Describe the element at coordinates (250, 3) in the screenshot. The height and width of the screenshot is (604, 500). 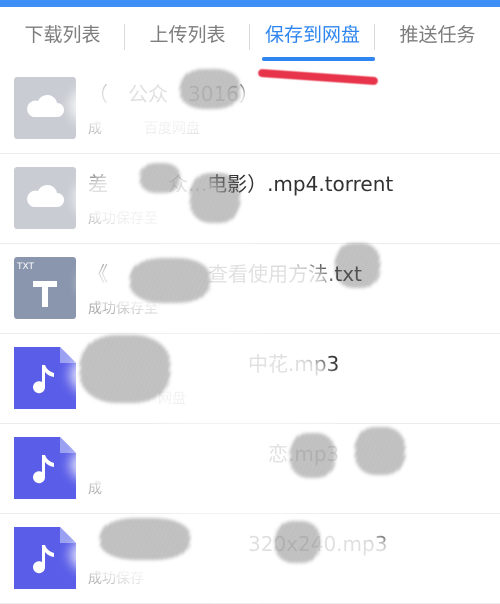
I see `status-bar-strip` at that location.